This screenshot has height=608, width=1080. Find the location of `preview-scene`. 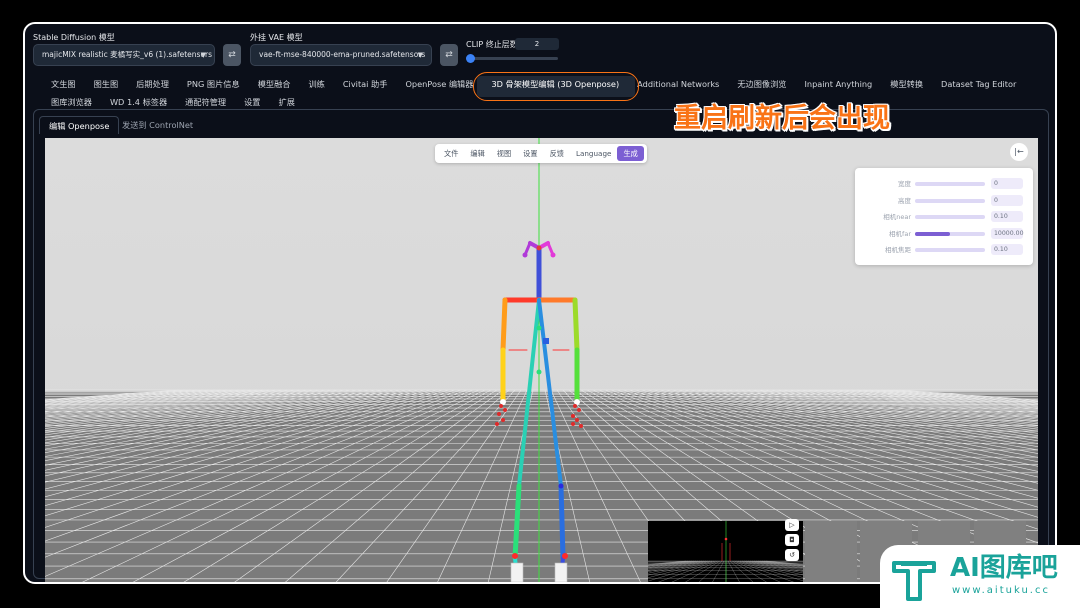

preview-scene is located at coordinates (726, 551).